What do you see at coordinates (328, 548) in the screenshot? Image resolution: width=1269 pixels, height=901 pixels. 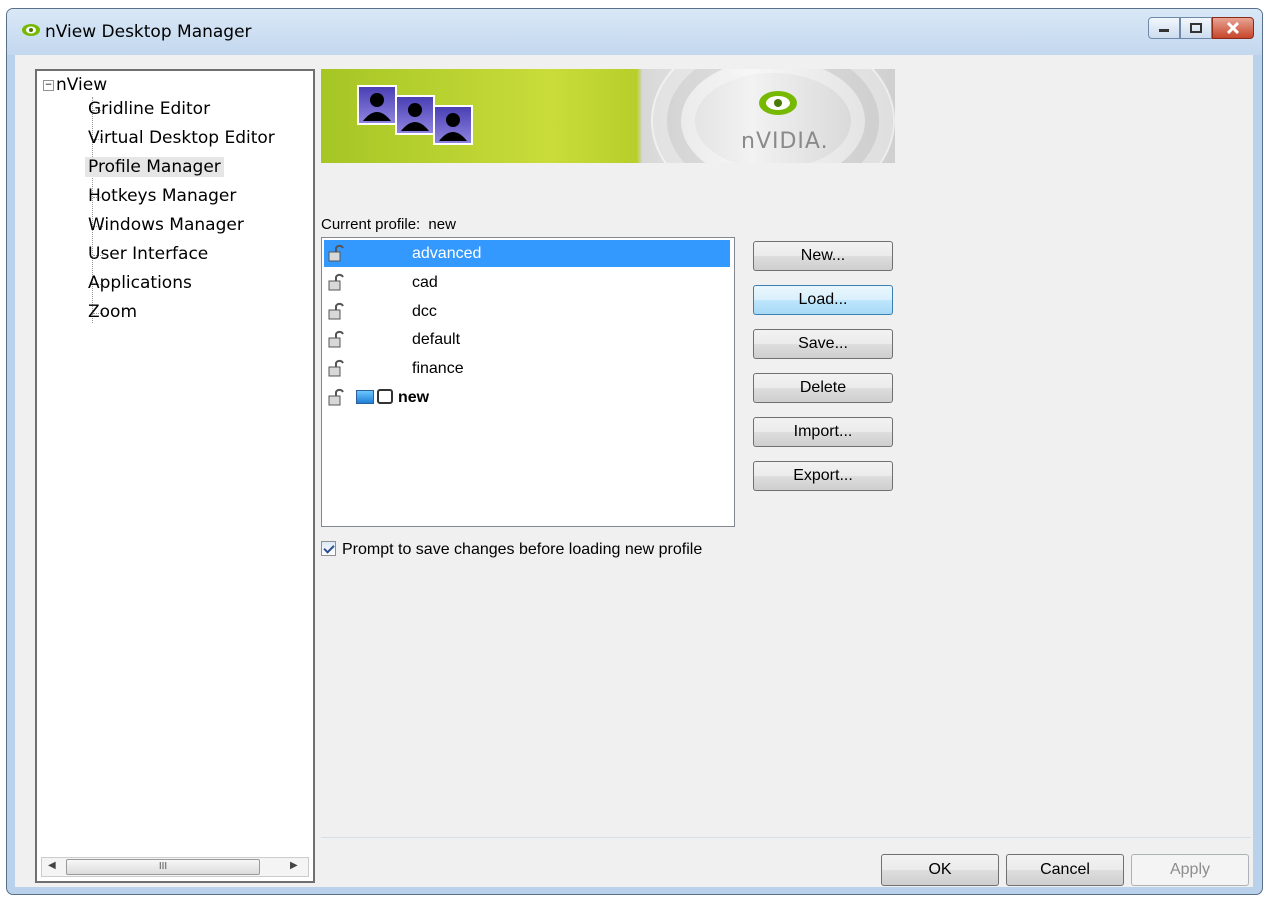 I see `prompt-save-checkbox` at bounding box center [328, 548].